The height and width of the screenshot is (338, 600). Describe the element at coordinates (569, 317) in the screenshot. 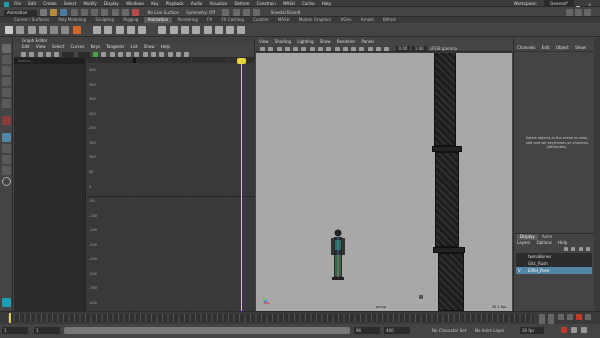

I see `play-backward-icon` at that location.